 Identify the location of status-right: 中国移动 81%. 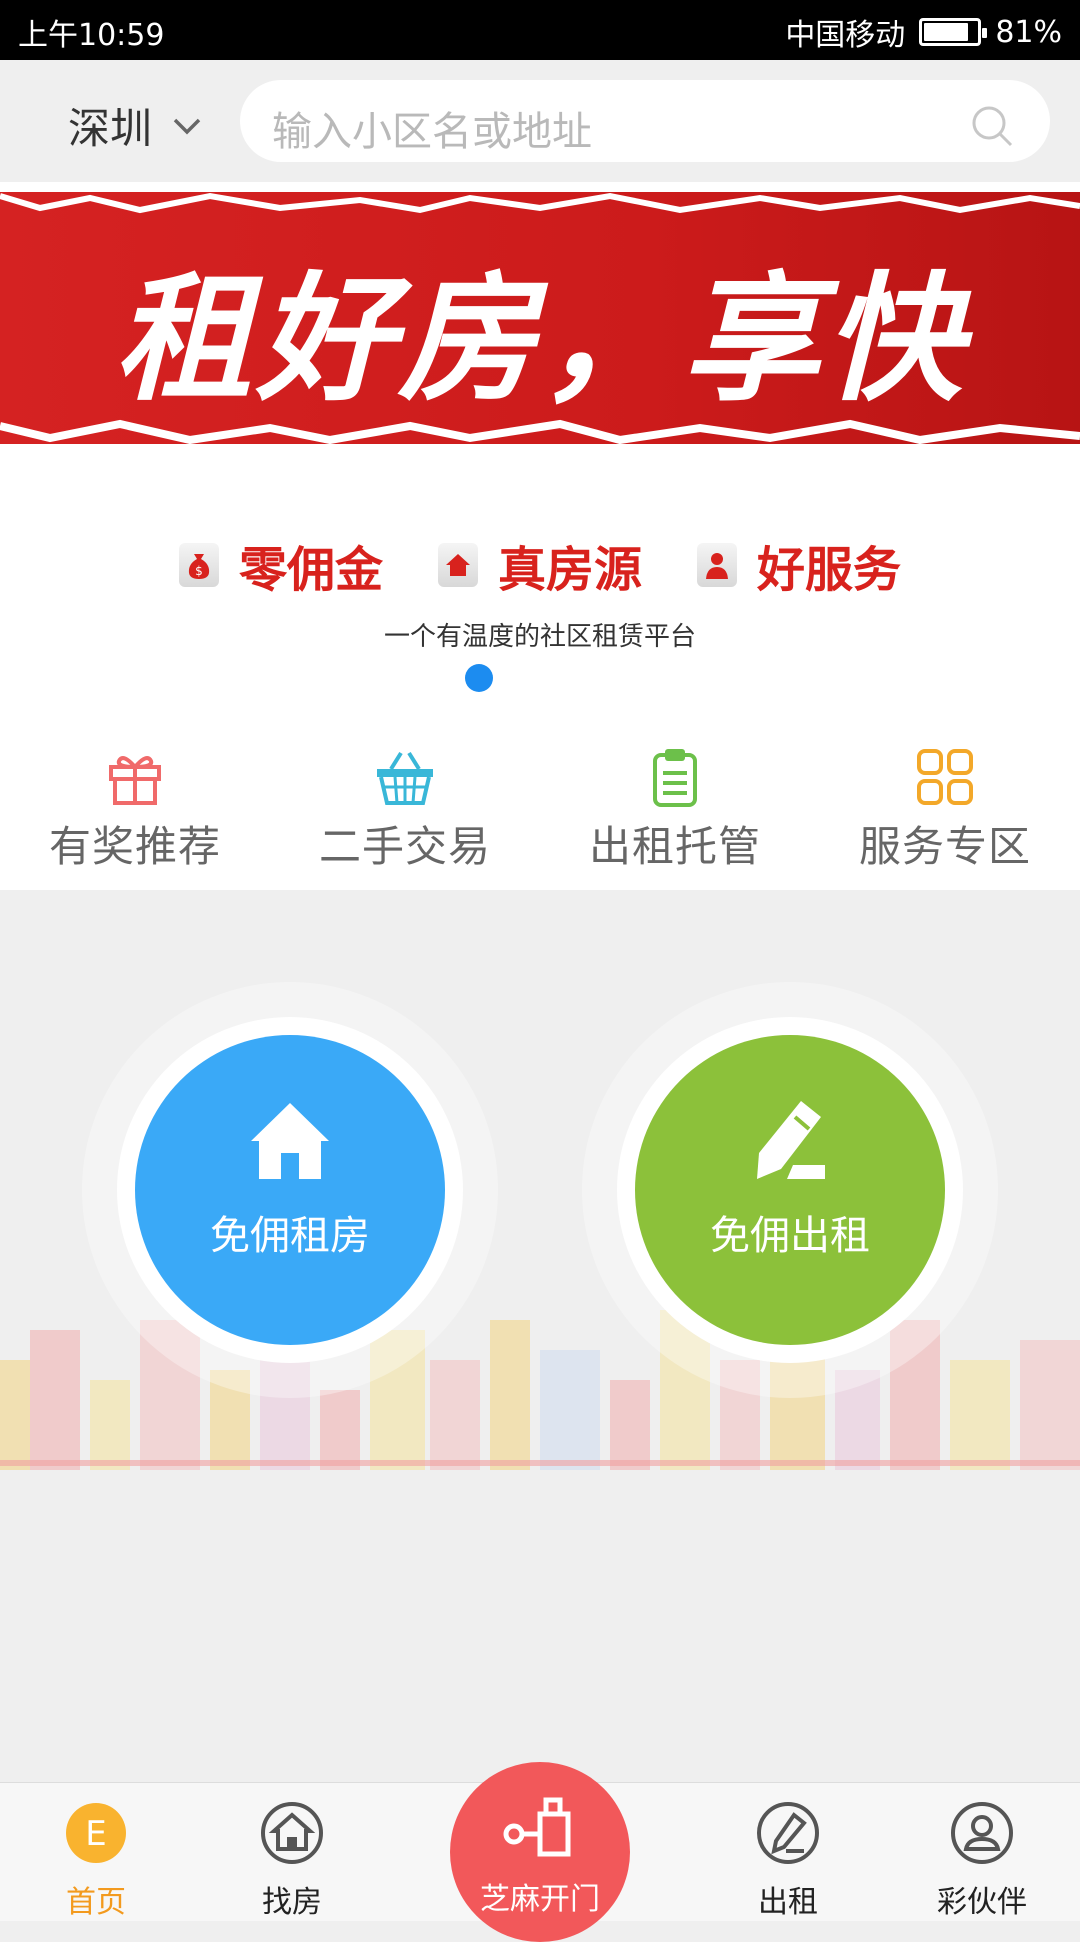
(923, 32).